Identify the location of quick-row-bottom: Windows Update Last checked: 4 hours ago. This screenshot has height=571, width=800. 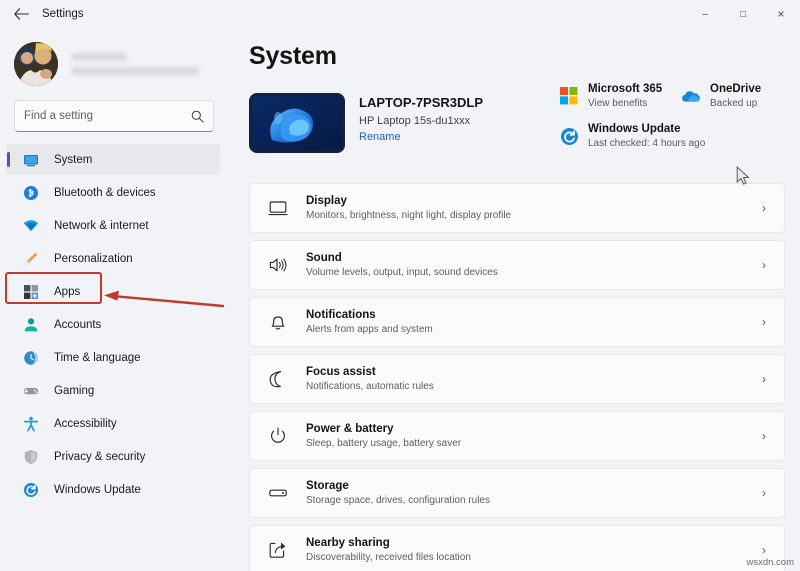
(678, 136).